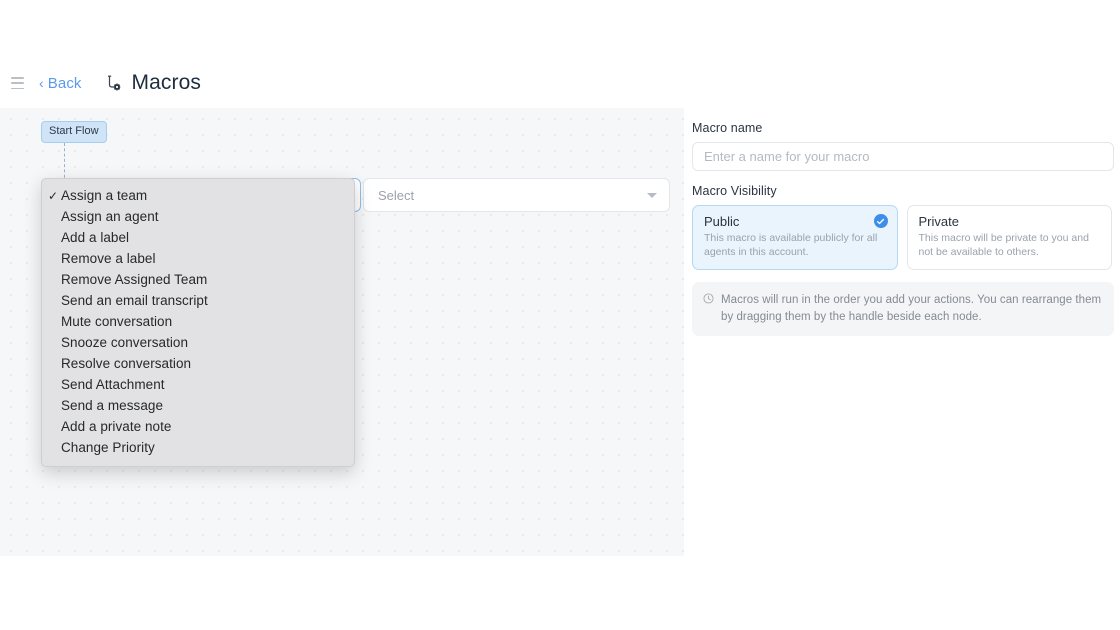 The image size is (1120, 630). What do you see at coordinates (903, 156) in the screenshot?
I see `macro-name-input` at bounding box center [903, 156].